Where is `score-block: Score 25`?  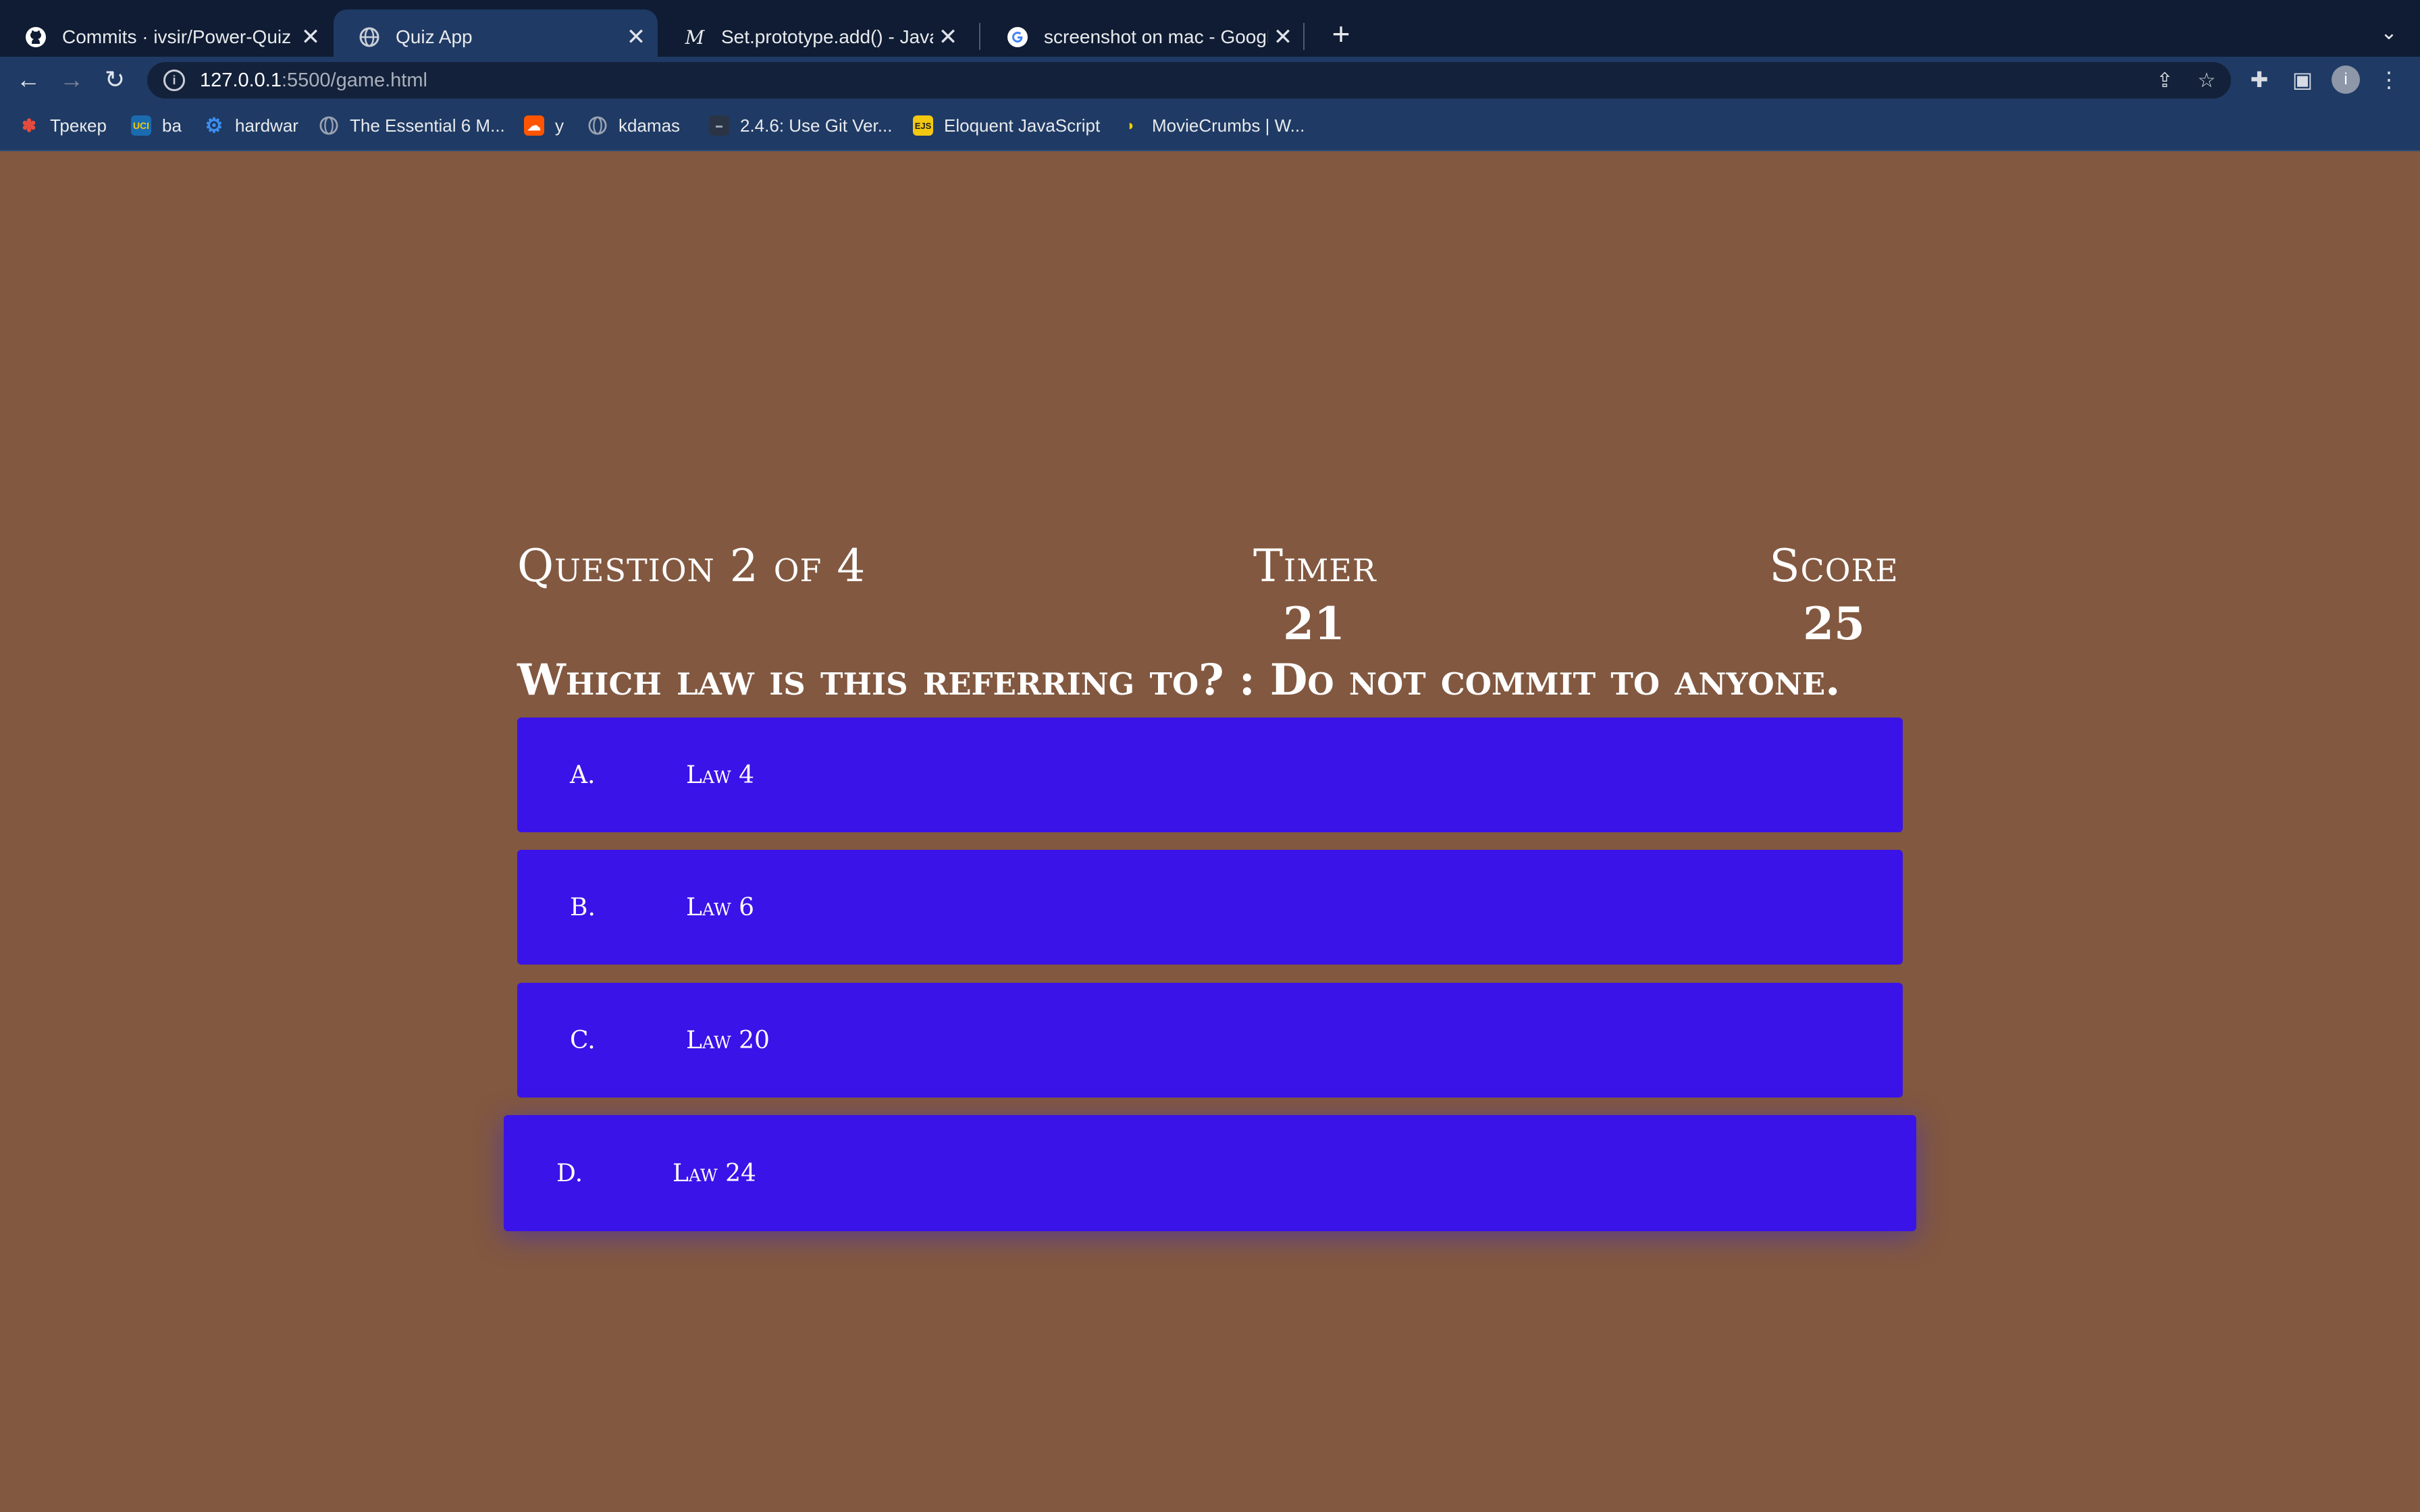 score-block: Score 25 is located at coordinates (1834, 595).